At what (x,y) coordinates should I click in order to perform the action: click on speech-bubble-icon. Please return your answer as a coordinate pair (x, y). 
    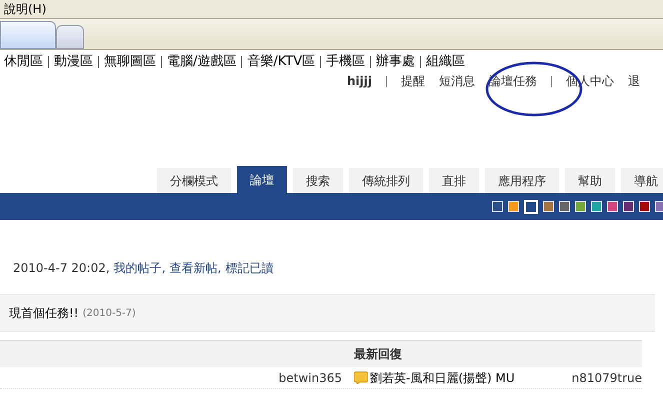
    Looking at the image, I should click on (361, 377).